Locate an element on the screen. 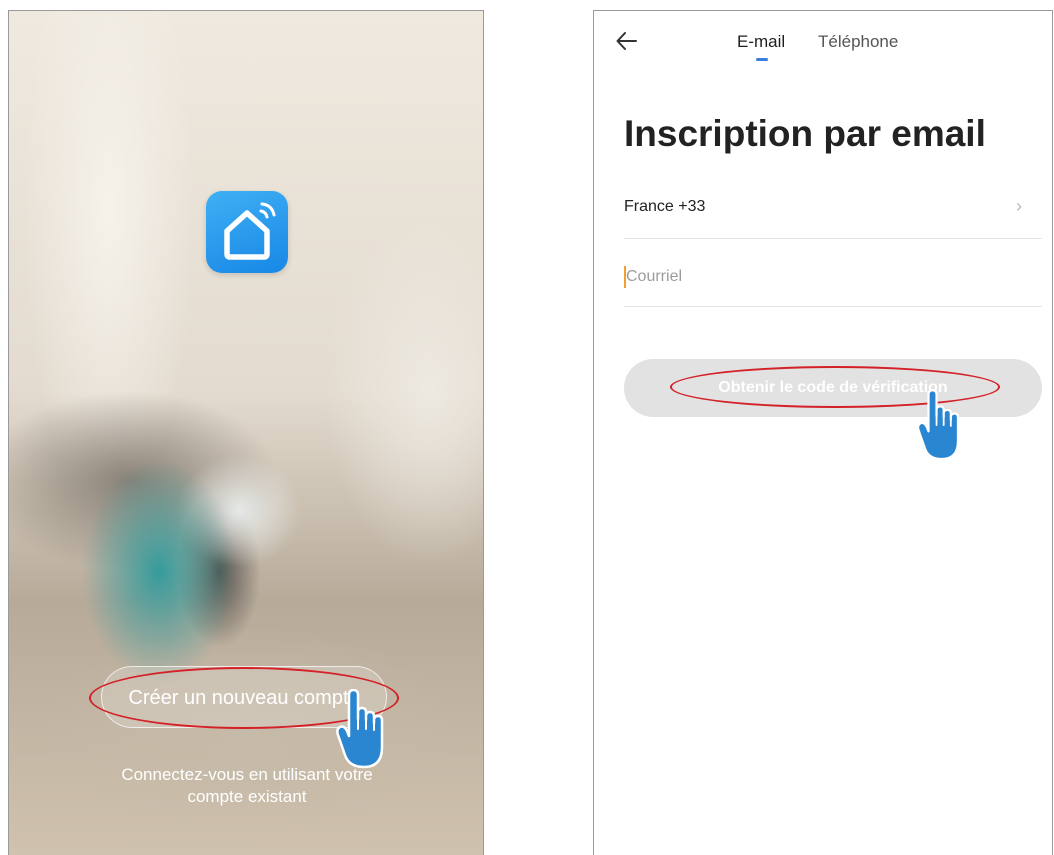 This screenshot has width=1054, height=855. country-value: France +33 is located at coordinates (665, 206).